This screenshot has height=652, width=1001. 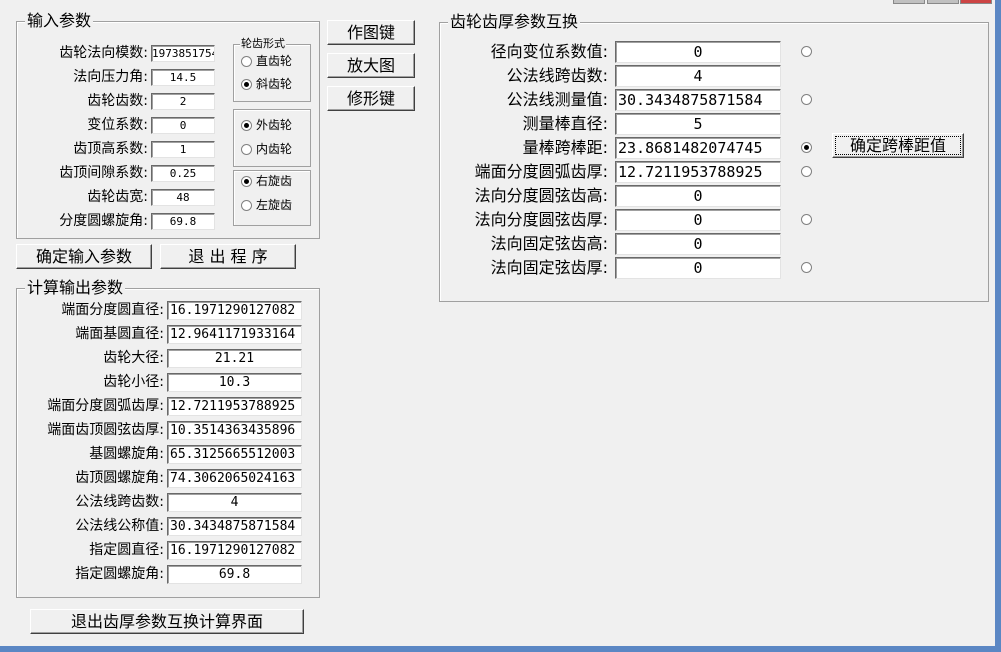 I want to click on output-field-5: 12.7211953788925, so click(x=234, y=406).